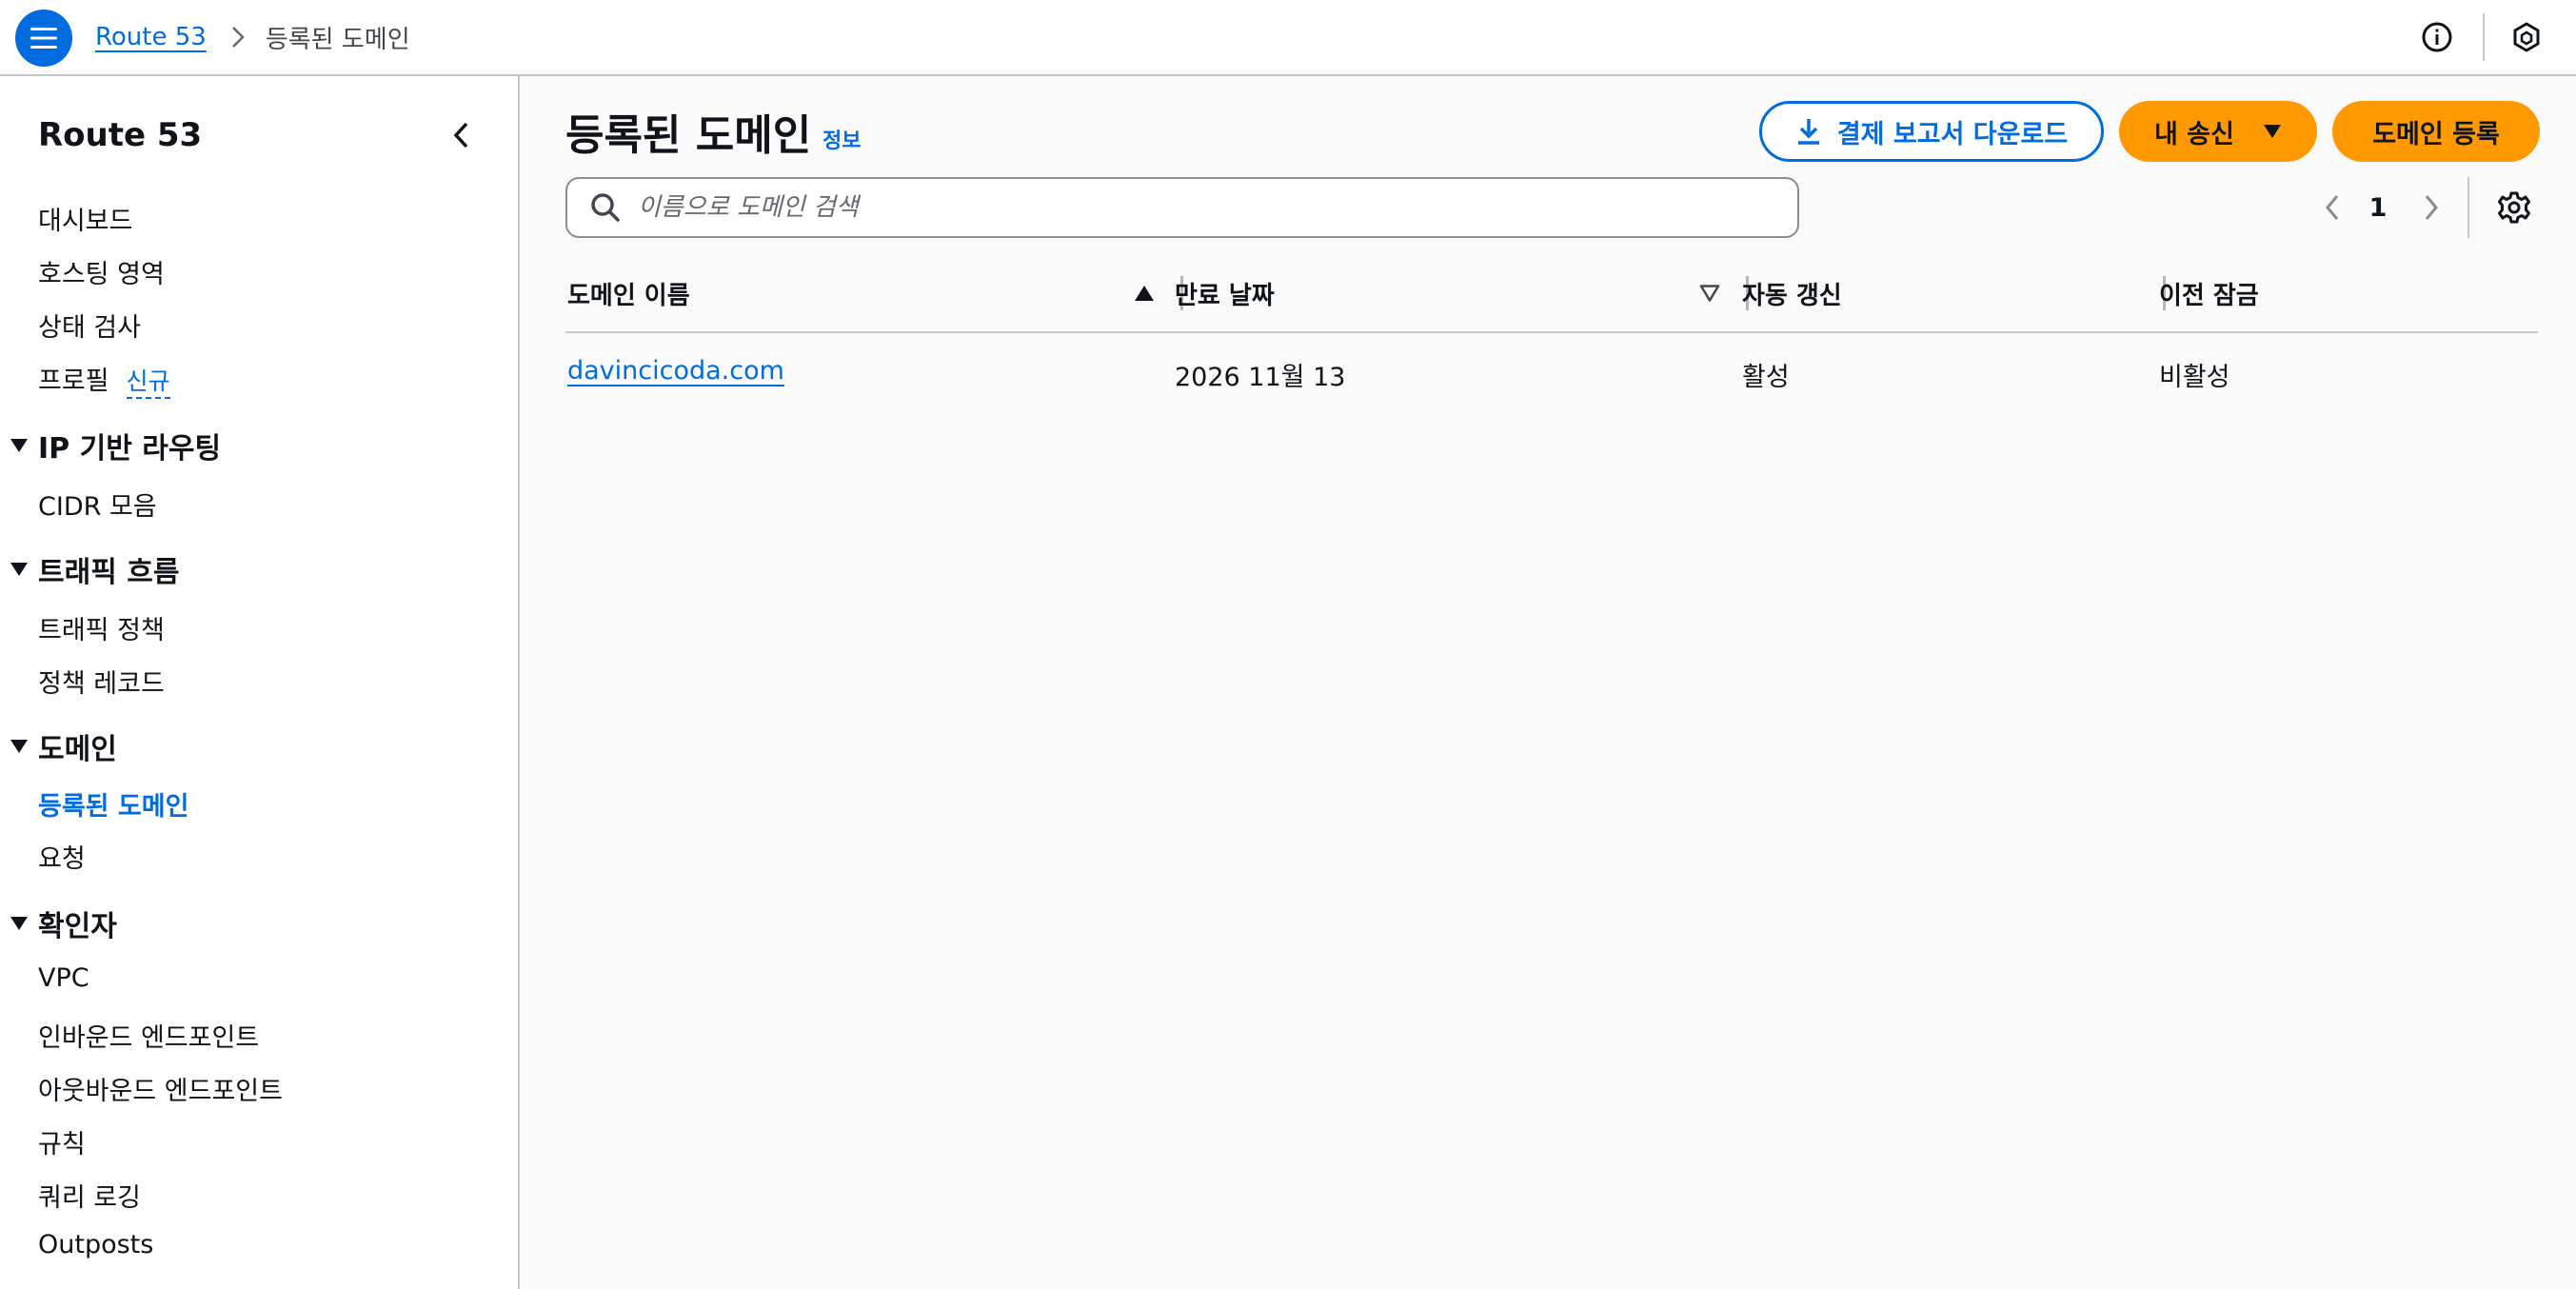 This screenshot has width=2576, height=1289. What do you see at coordinates (63, 978) in the screenshot?
I see `sidebar-item-vpcs: VPC` at bounding box center [63, 978].